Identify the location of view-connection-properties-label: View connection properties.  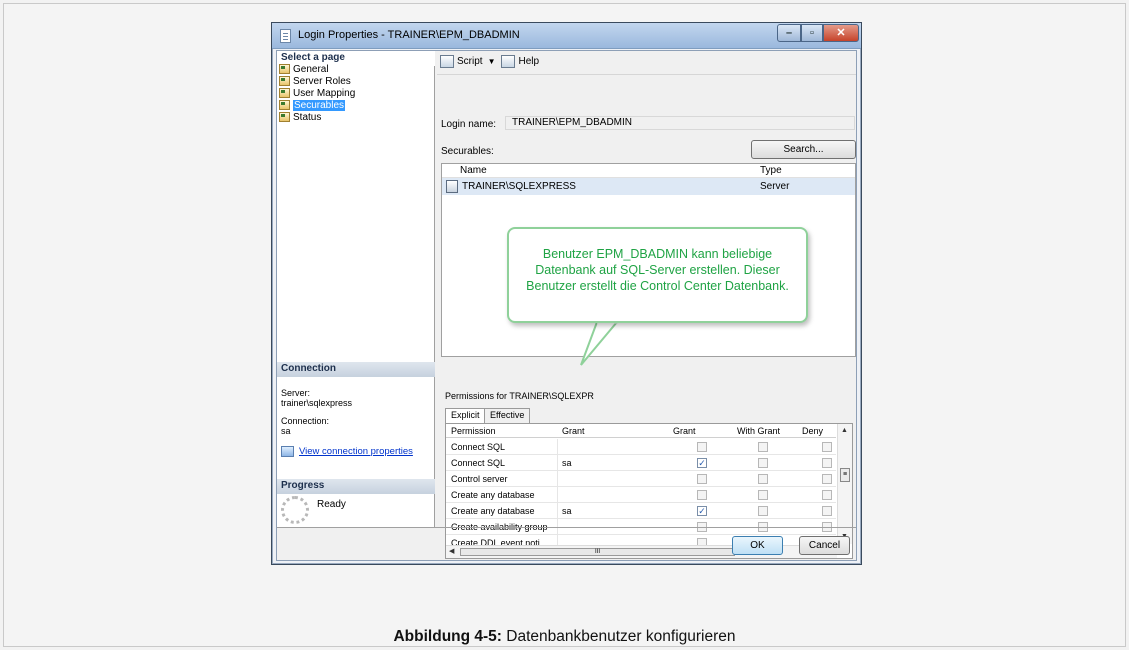
(356, 451).